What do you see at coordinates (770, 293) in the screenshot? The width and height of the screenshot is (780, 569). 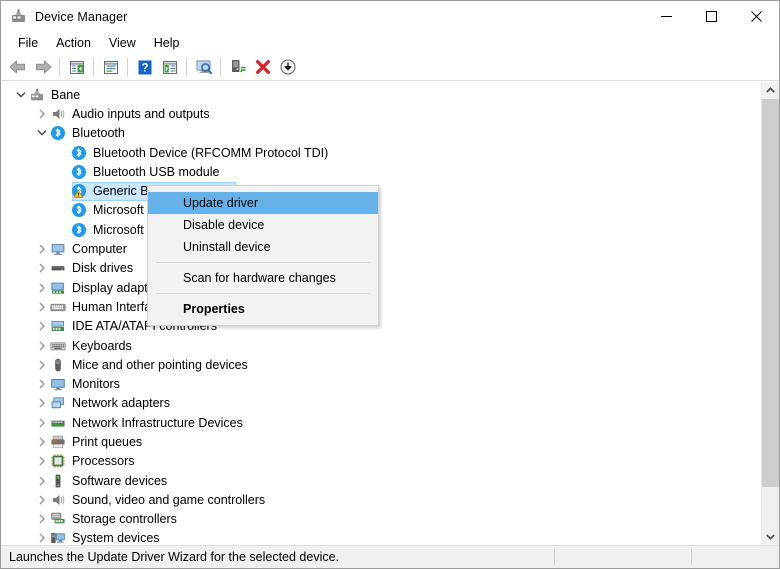 I see `scrollbar-thumb` at bounding box center [770, 293].